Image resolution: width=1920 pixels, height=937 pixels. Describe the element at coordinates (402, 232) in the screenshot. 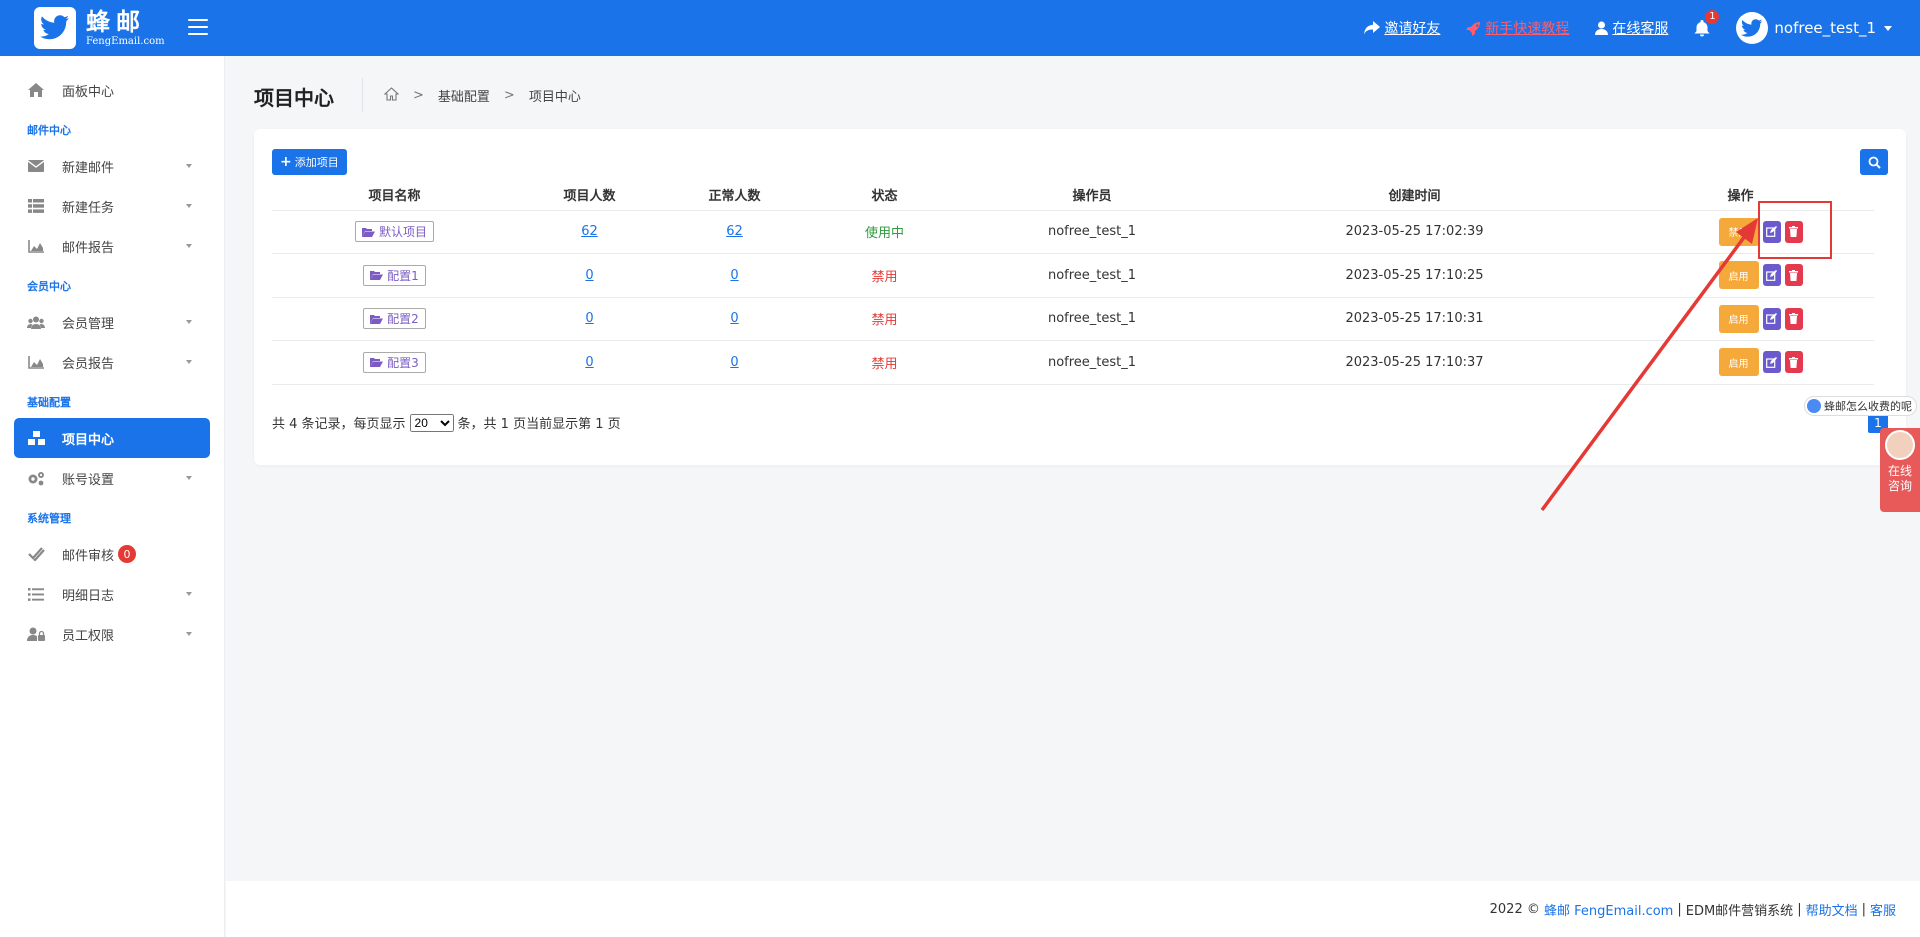

I see `project-name: 默认项目` at that location.